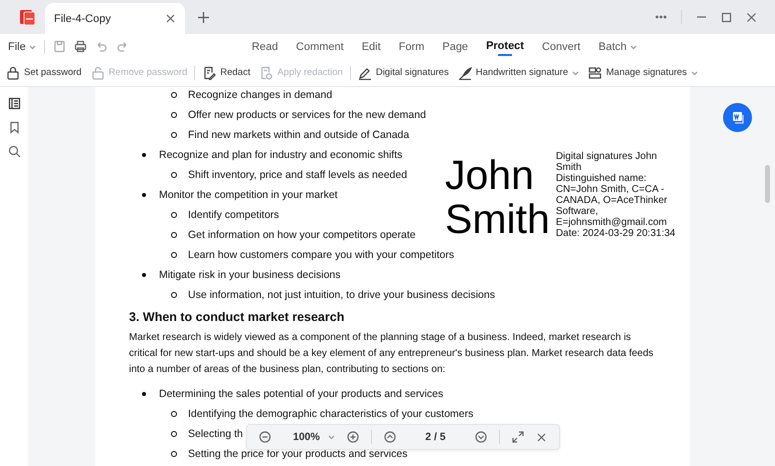 This screenshot has width=775, height=466. Describe the element at coordinates (455, 47) in the screenshot. I see `menu-tab: Page` at that location.